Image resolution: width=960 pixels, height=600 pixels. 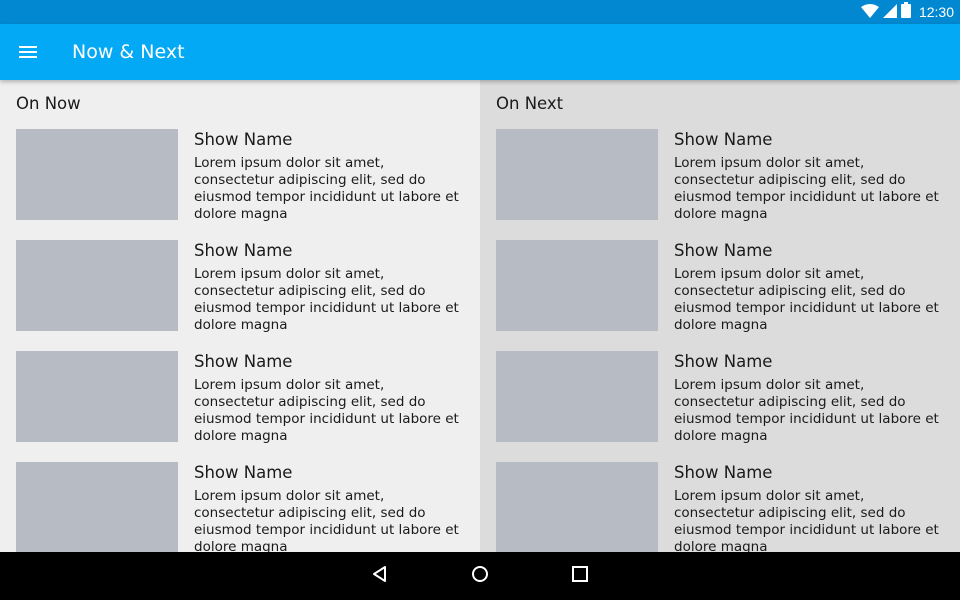 I want to click on back-icon, so click(x=380, y=576).